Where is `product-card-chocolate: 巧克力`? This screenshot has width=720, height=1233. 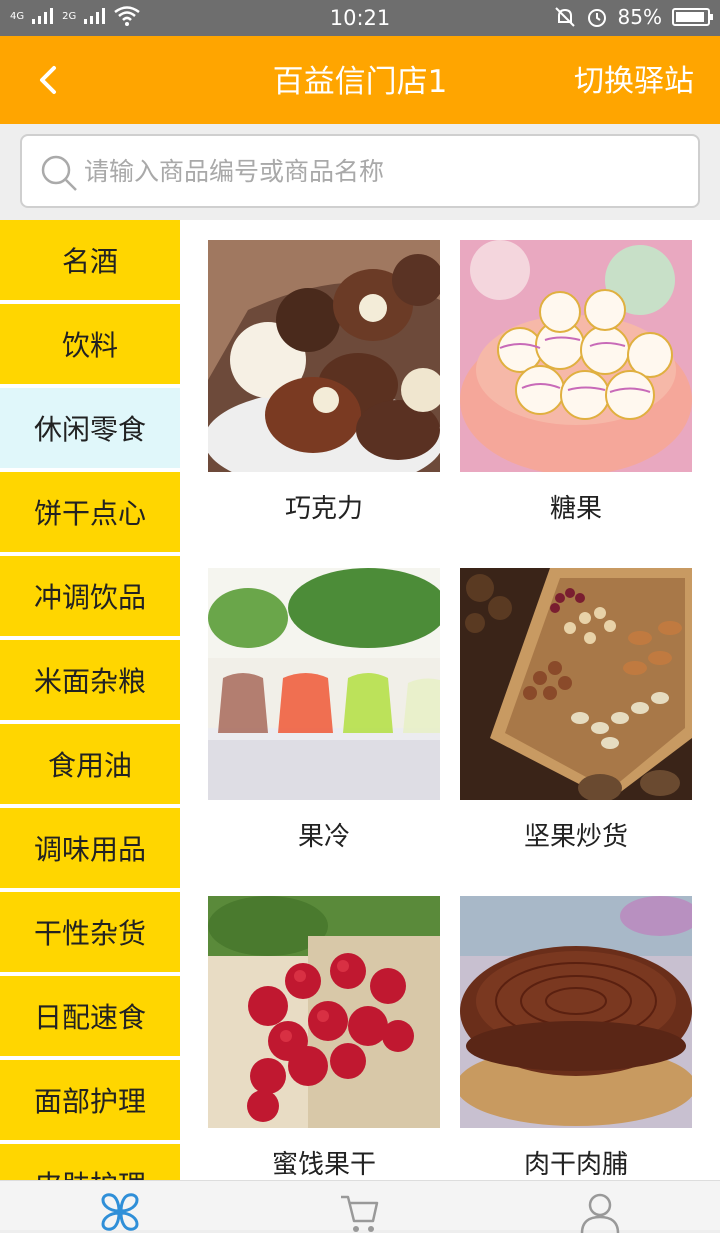 product-card-chocolate: 巧克力 is located at coordinates (324, 382).